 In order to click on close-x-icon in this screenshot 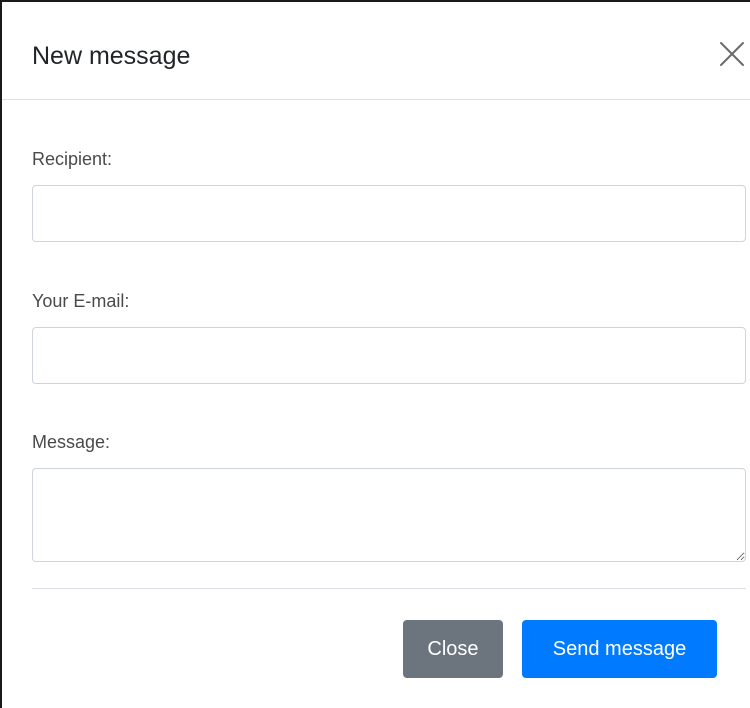, I will do `click(732, 54)`.